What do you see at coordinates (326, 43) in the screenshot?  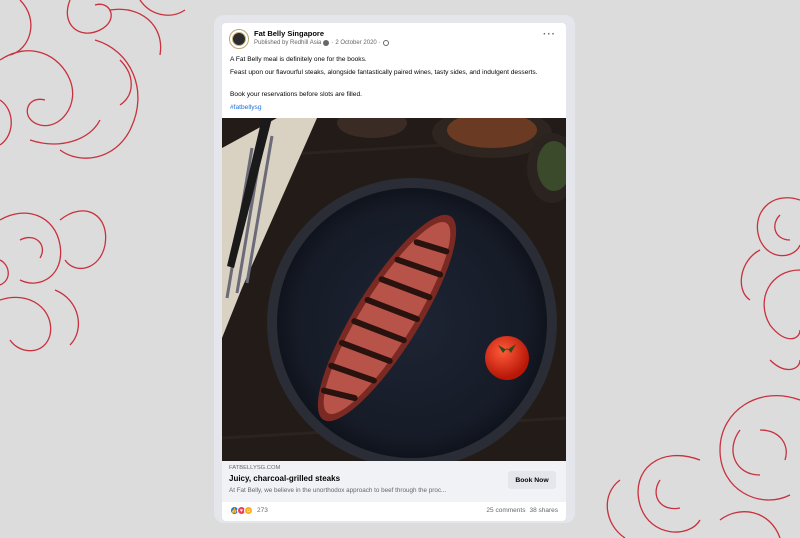 I see `info-icon` at bounding box center [326, 43].